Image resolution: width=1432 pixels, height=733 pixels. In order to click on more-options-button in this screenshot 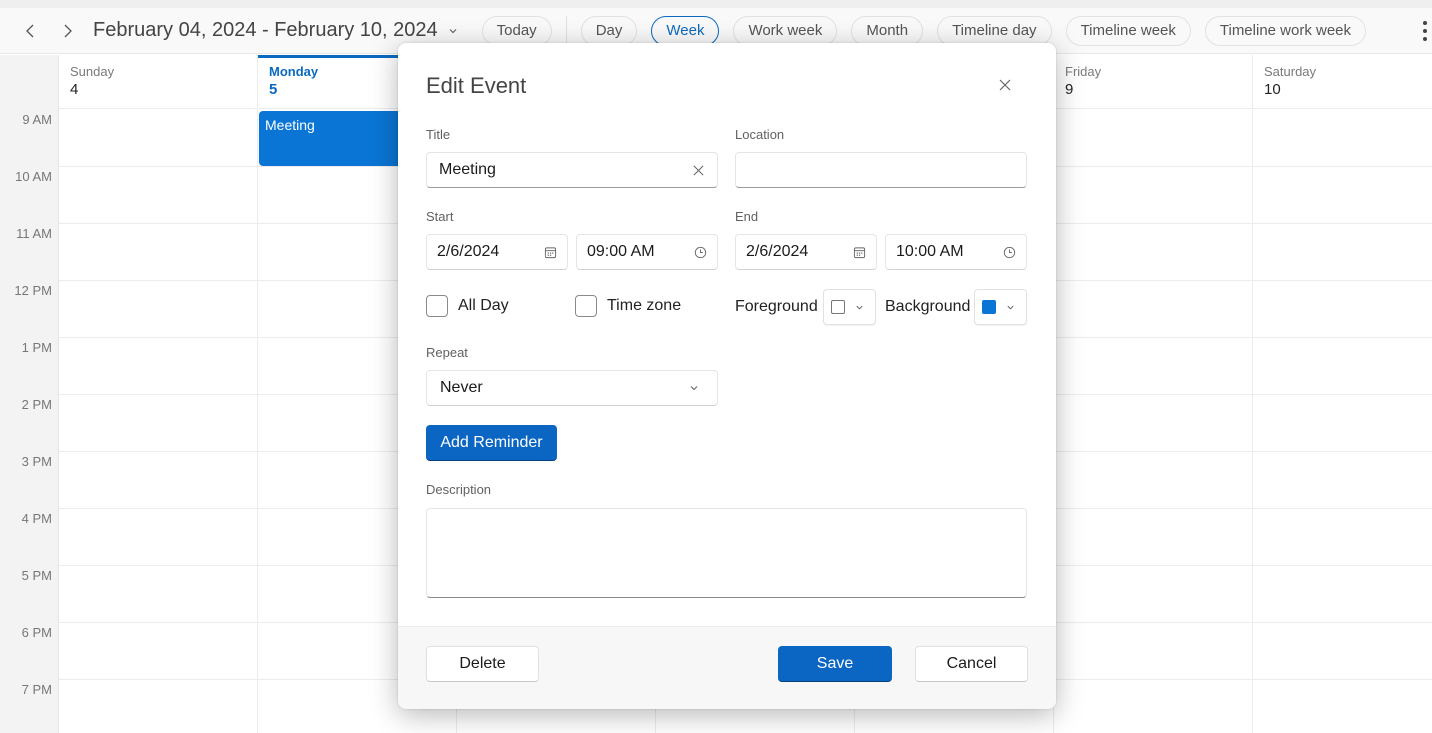, I will do `click(1425, 31)`.